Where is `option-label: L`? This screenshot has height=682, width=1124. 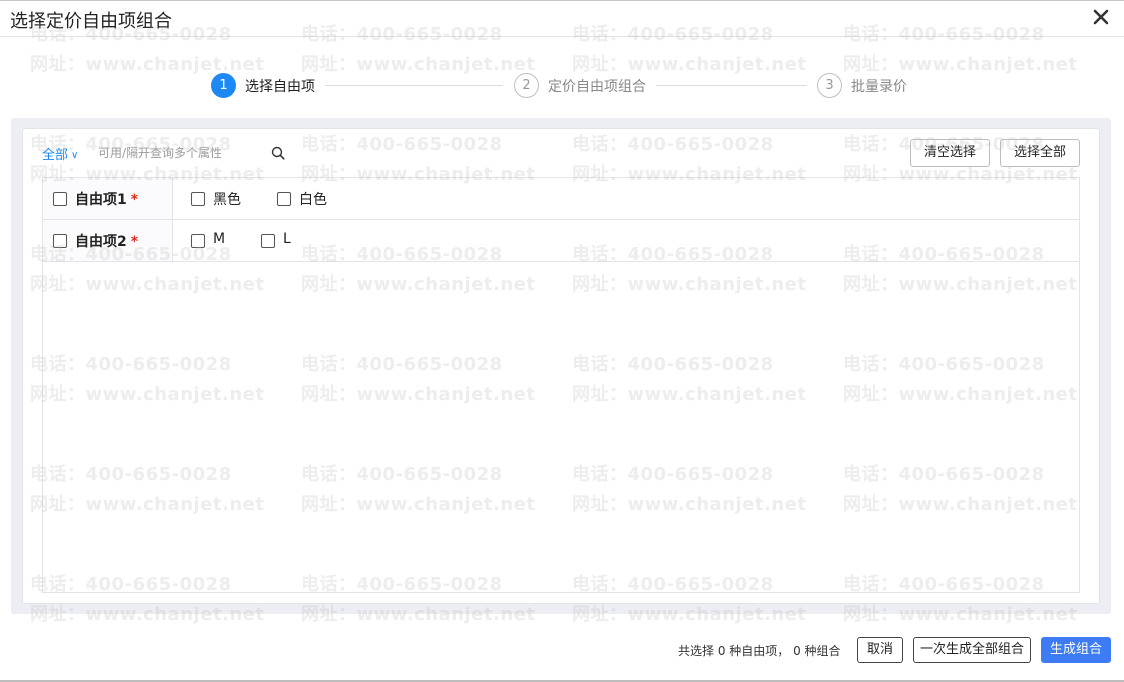 option-label: L is located at coordinates (287, 239).